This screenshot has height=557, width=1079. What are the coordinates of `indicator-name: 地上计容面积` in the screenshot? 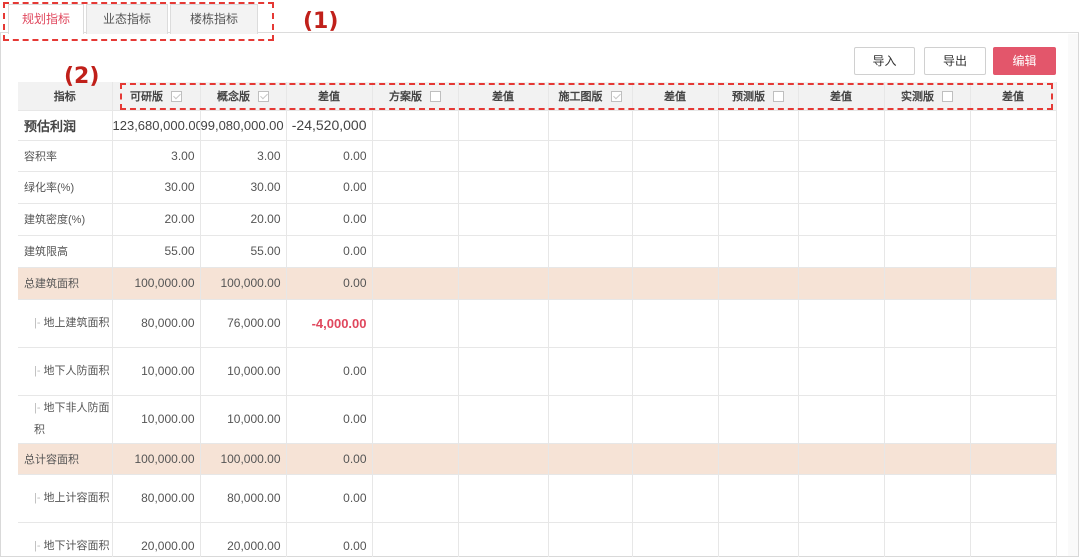 It's located at (76, 498).